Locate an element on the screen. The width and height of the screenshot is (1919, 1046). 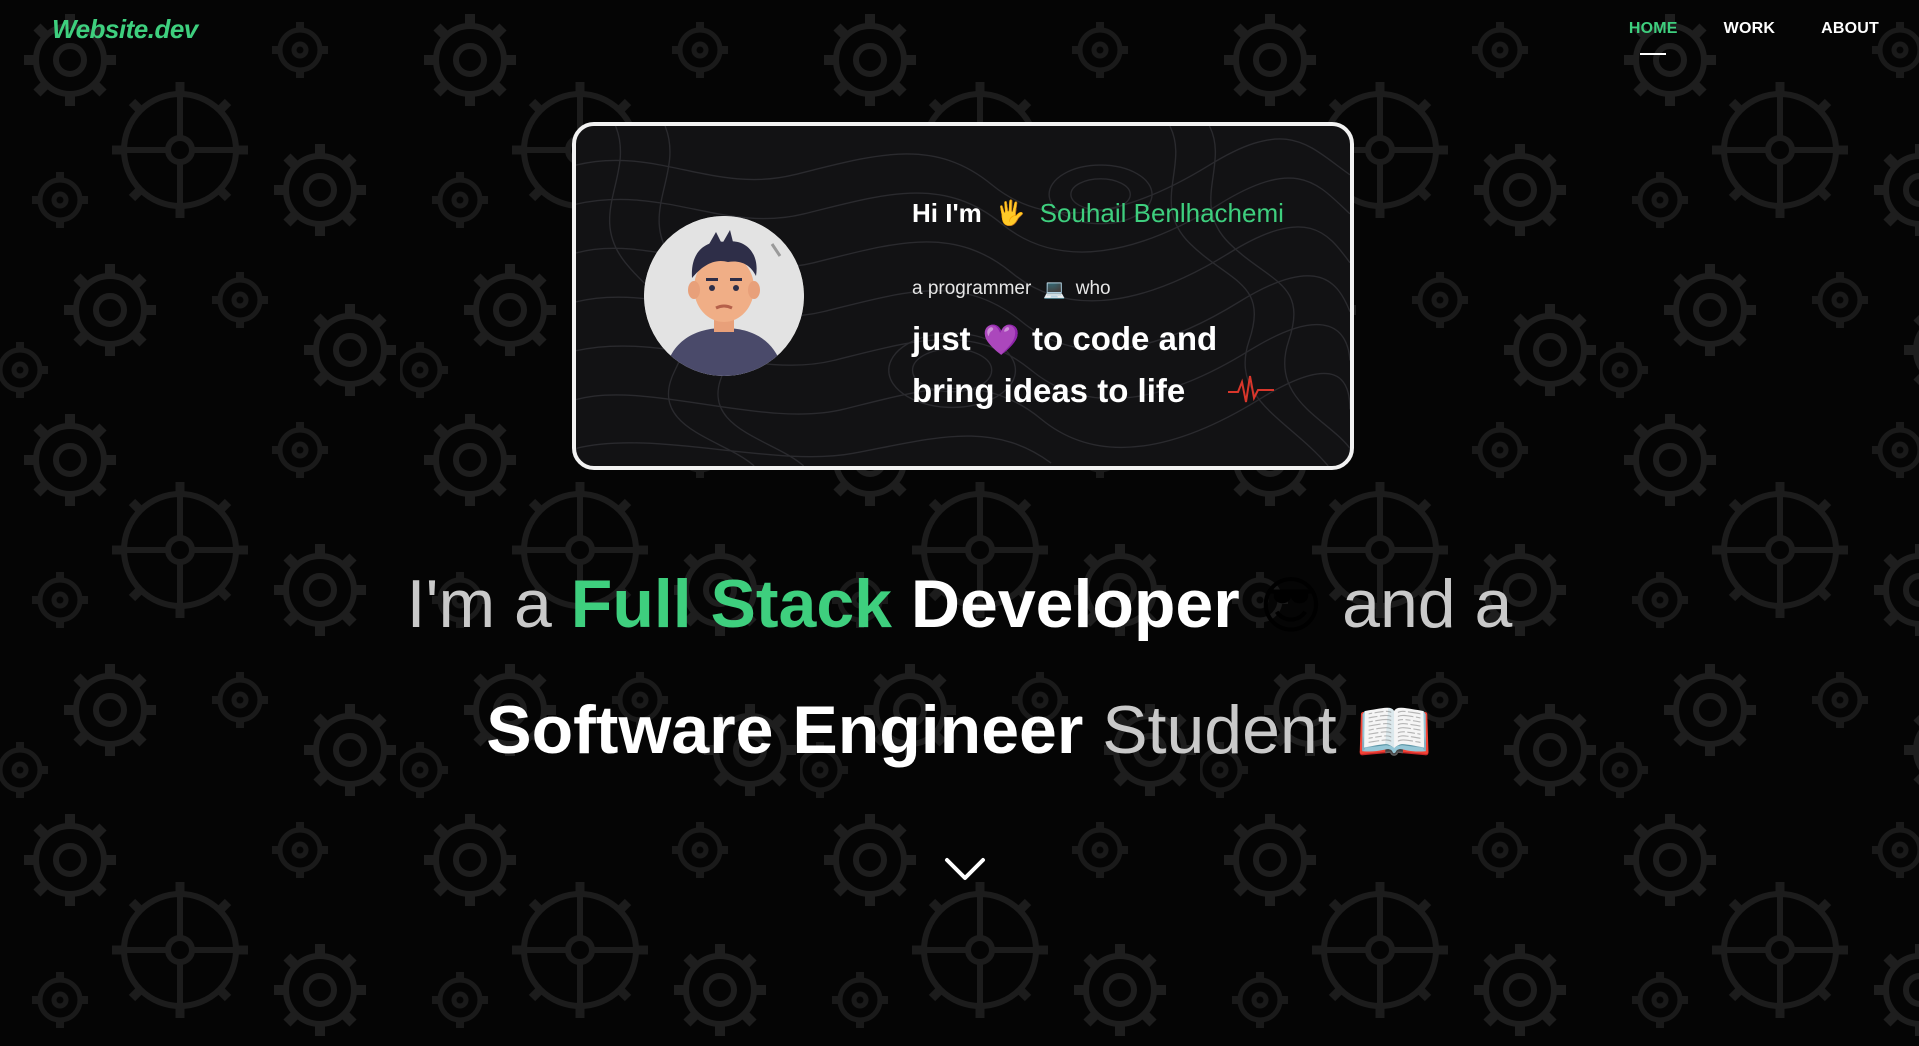
nav-home: HOME is located at coordinates (1653, 37).